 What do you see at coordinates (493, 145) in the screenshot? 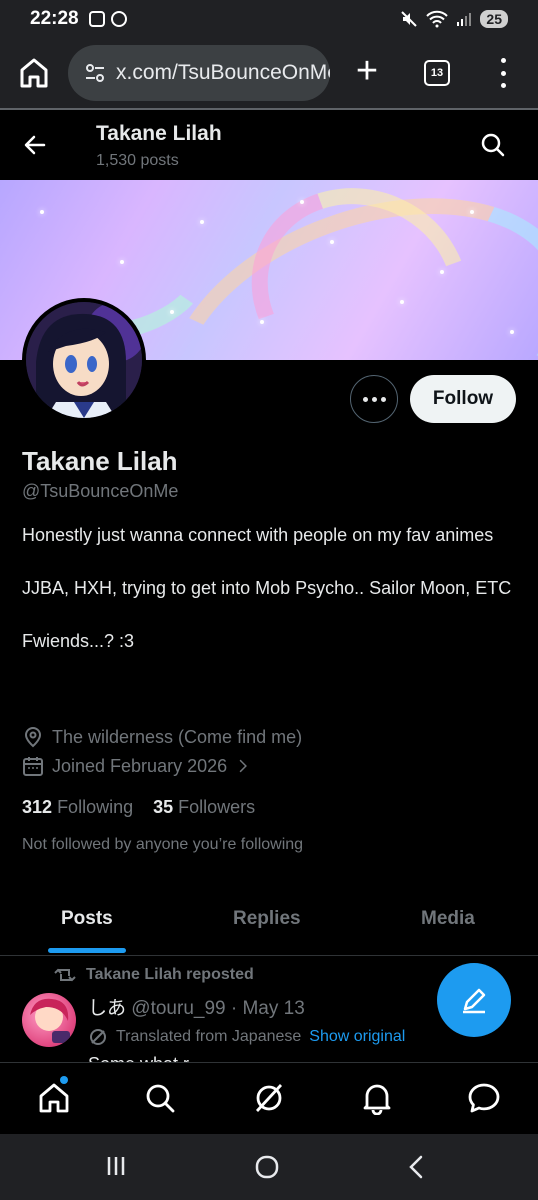
I see `search-icon` at bounding box center [493, 145].